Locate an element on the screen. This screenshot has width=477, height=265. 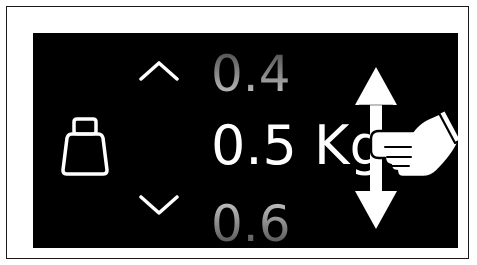
chevron-up-icon is located at coordinates (159, 71).